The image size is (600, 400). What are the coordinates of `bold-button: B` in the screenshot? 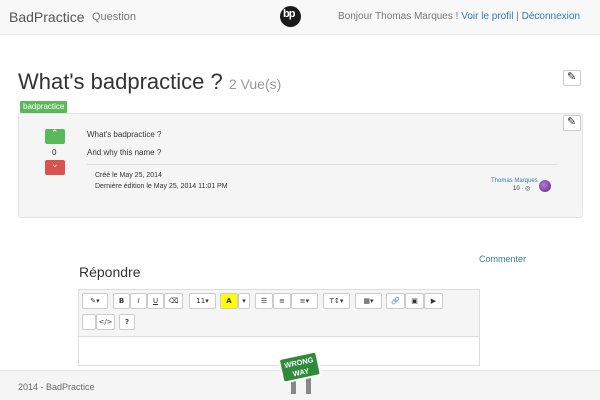 It's located at (121, 301).